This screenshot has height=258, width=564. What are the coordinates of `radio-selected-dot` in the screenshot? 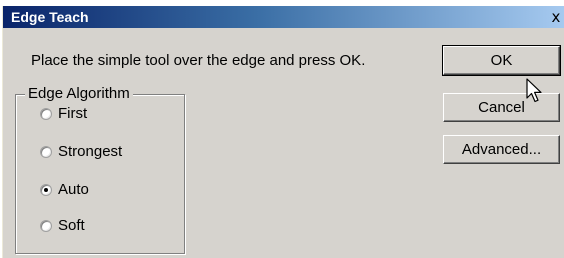 It's located at (46, 190).